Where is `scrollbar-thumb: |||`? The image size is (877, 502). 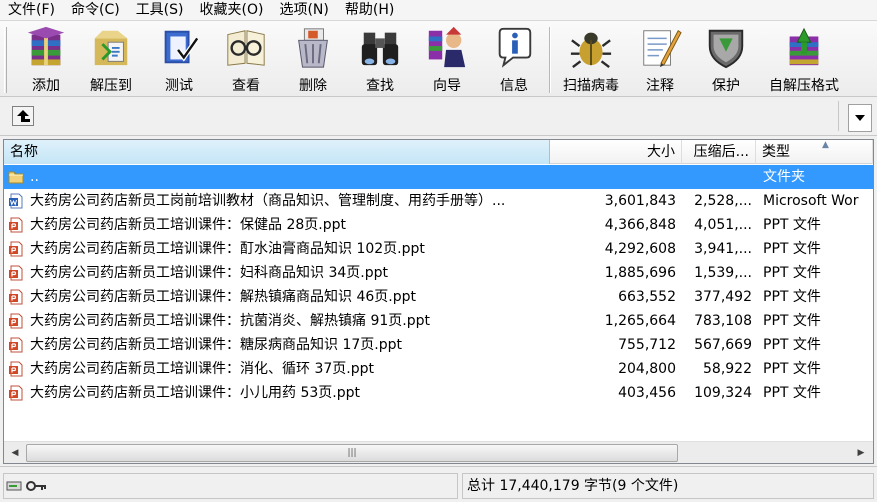 scrollbar-thumb: ||| is located at coordinates (352, 453).